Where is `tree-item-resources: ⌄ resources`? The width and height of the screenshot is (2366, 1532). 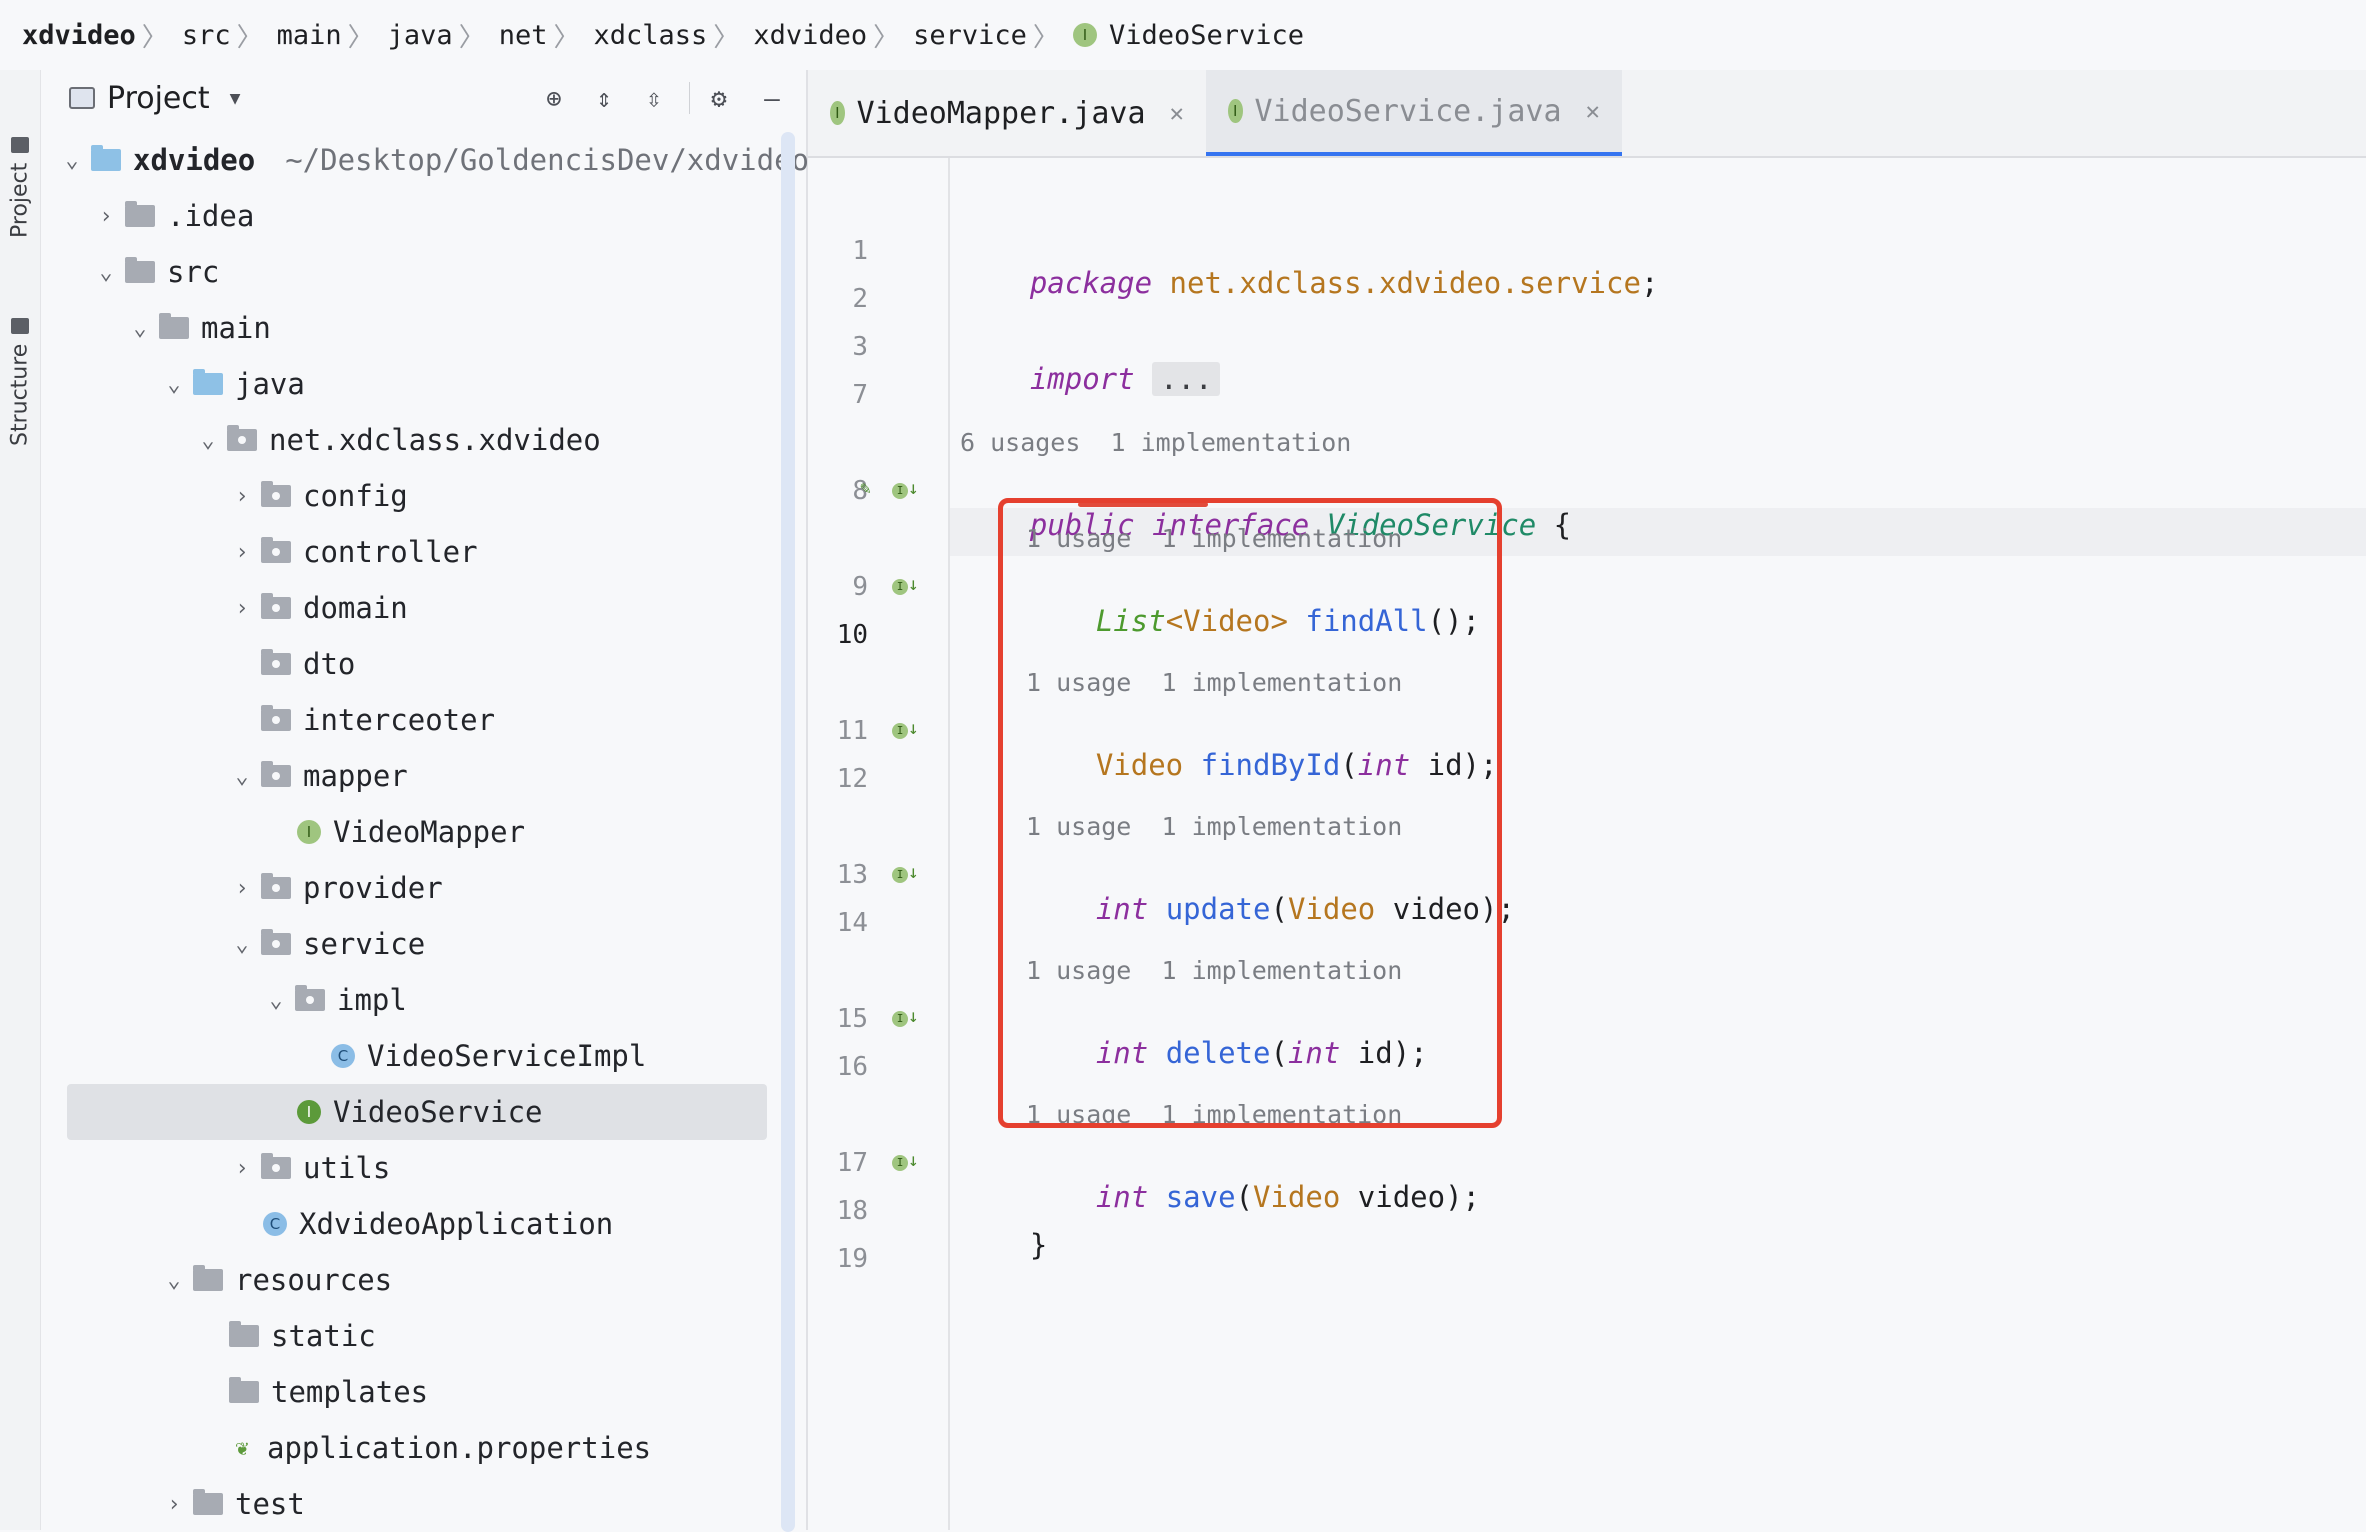
tree-item-resources: ⌄ resources is located at coordinates (276, 1280).